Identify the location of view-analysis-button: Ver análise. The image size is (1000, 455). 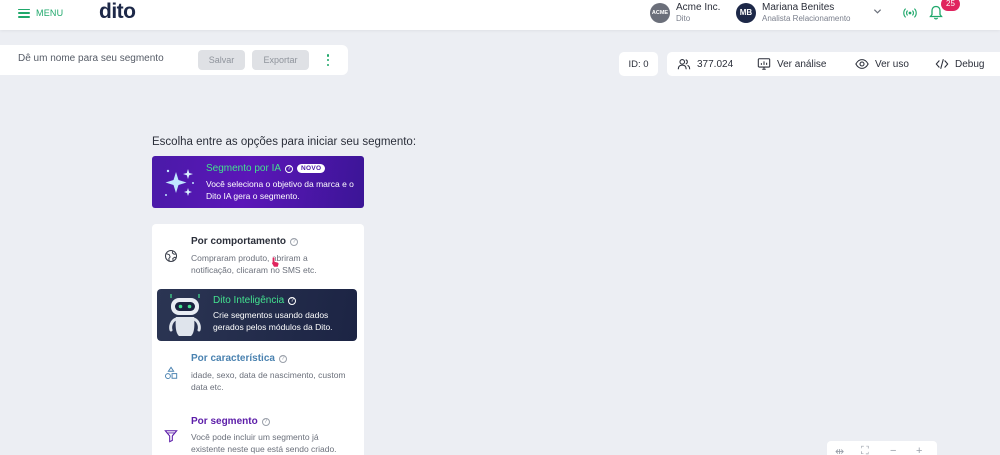
(791, 64).